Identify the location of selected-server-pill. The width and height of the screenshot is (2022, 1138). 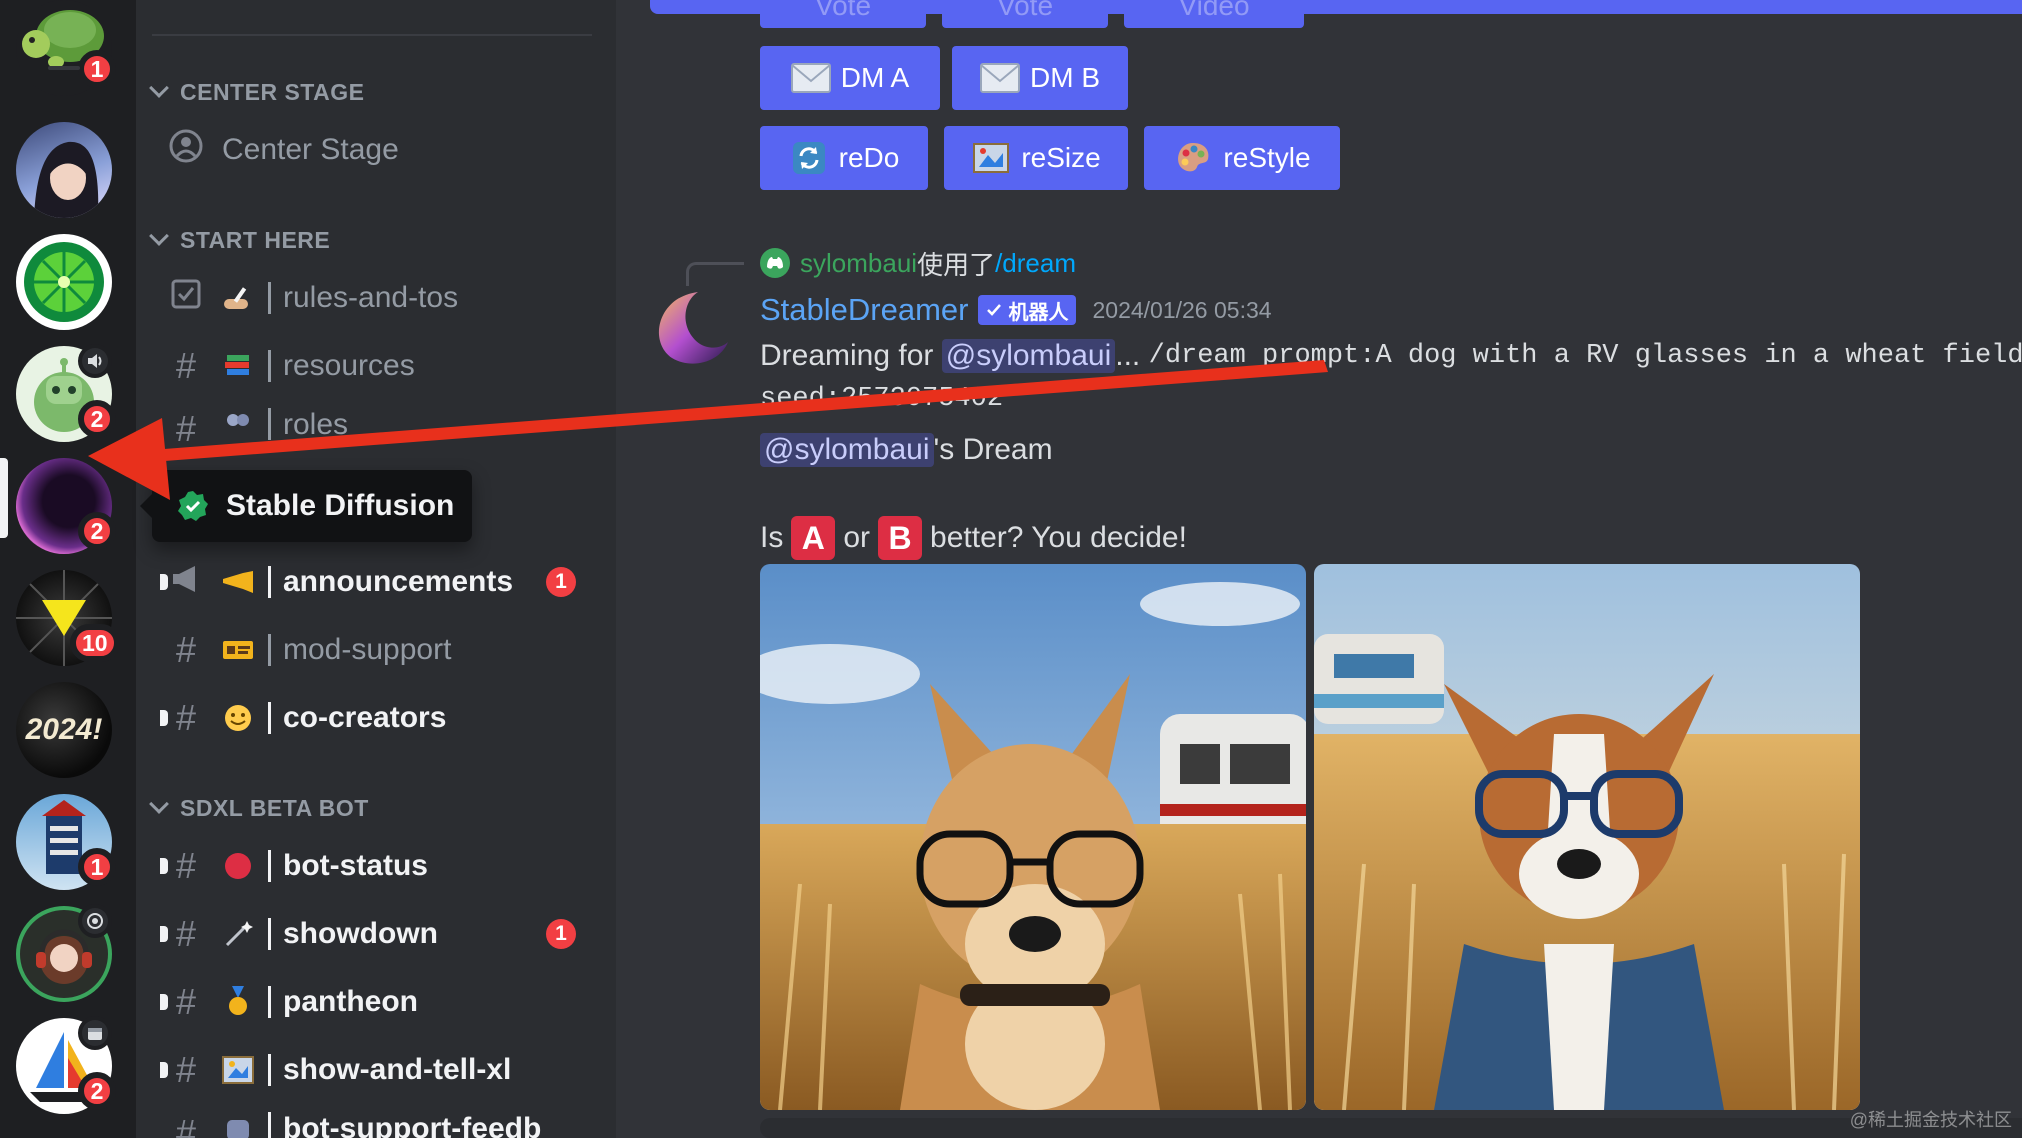
(4, 498).